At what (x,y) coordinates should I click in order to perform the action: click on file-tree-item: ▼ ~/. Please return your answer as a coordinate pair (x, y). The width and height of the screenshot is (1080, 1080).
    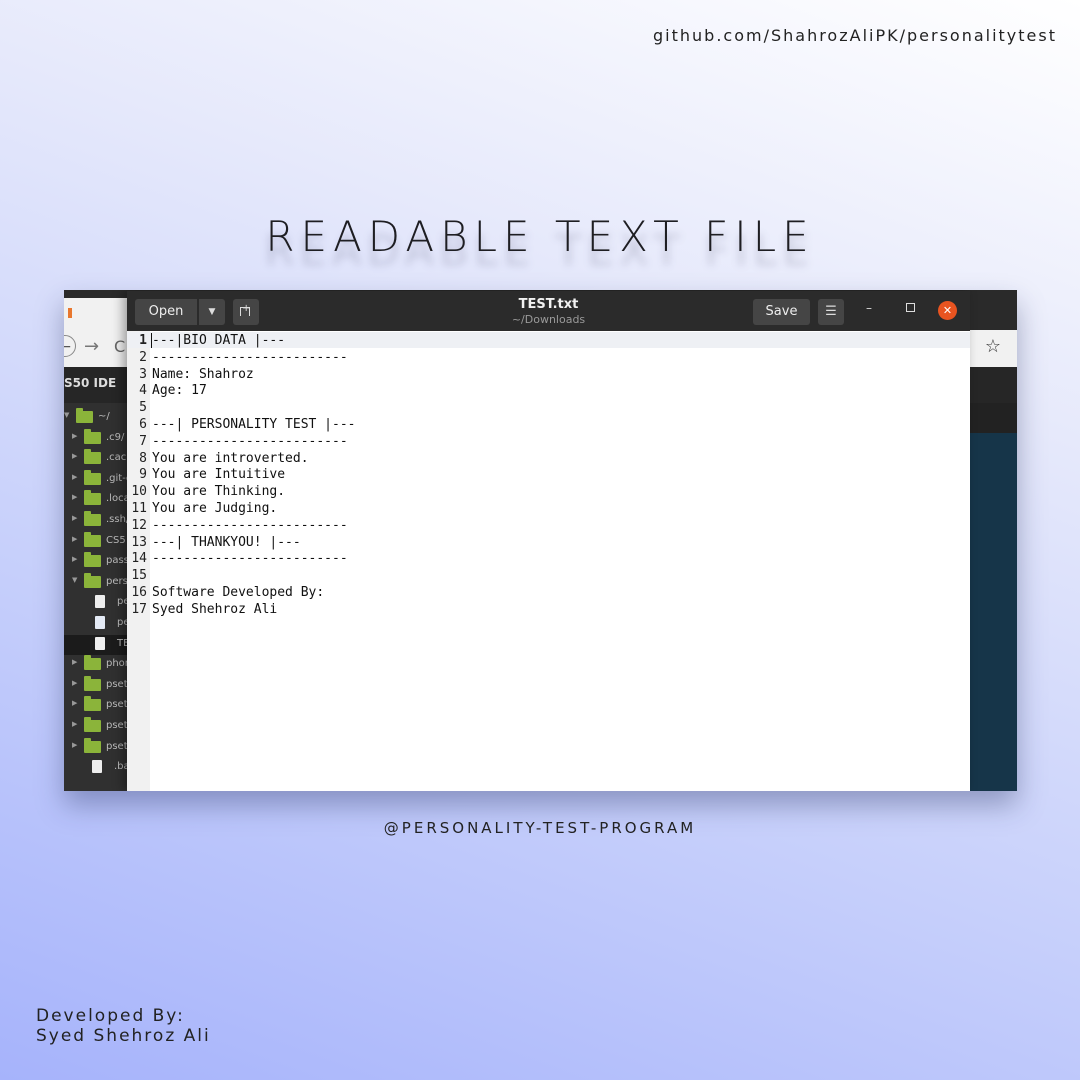
    Looking at the image, I should click on (96, 418).